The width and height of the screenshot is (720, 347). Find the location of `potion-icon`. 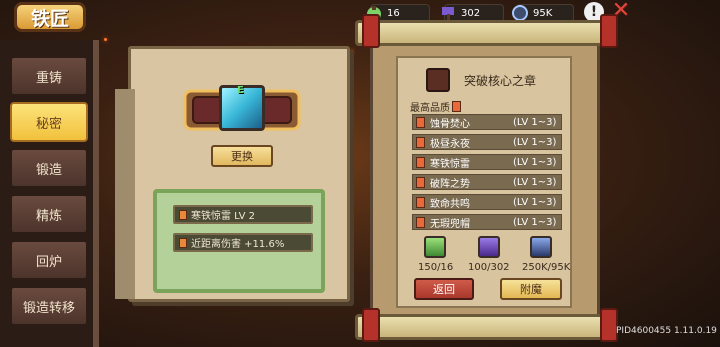

potion-icon is located at coordinates (435, 247).